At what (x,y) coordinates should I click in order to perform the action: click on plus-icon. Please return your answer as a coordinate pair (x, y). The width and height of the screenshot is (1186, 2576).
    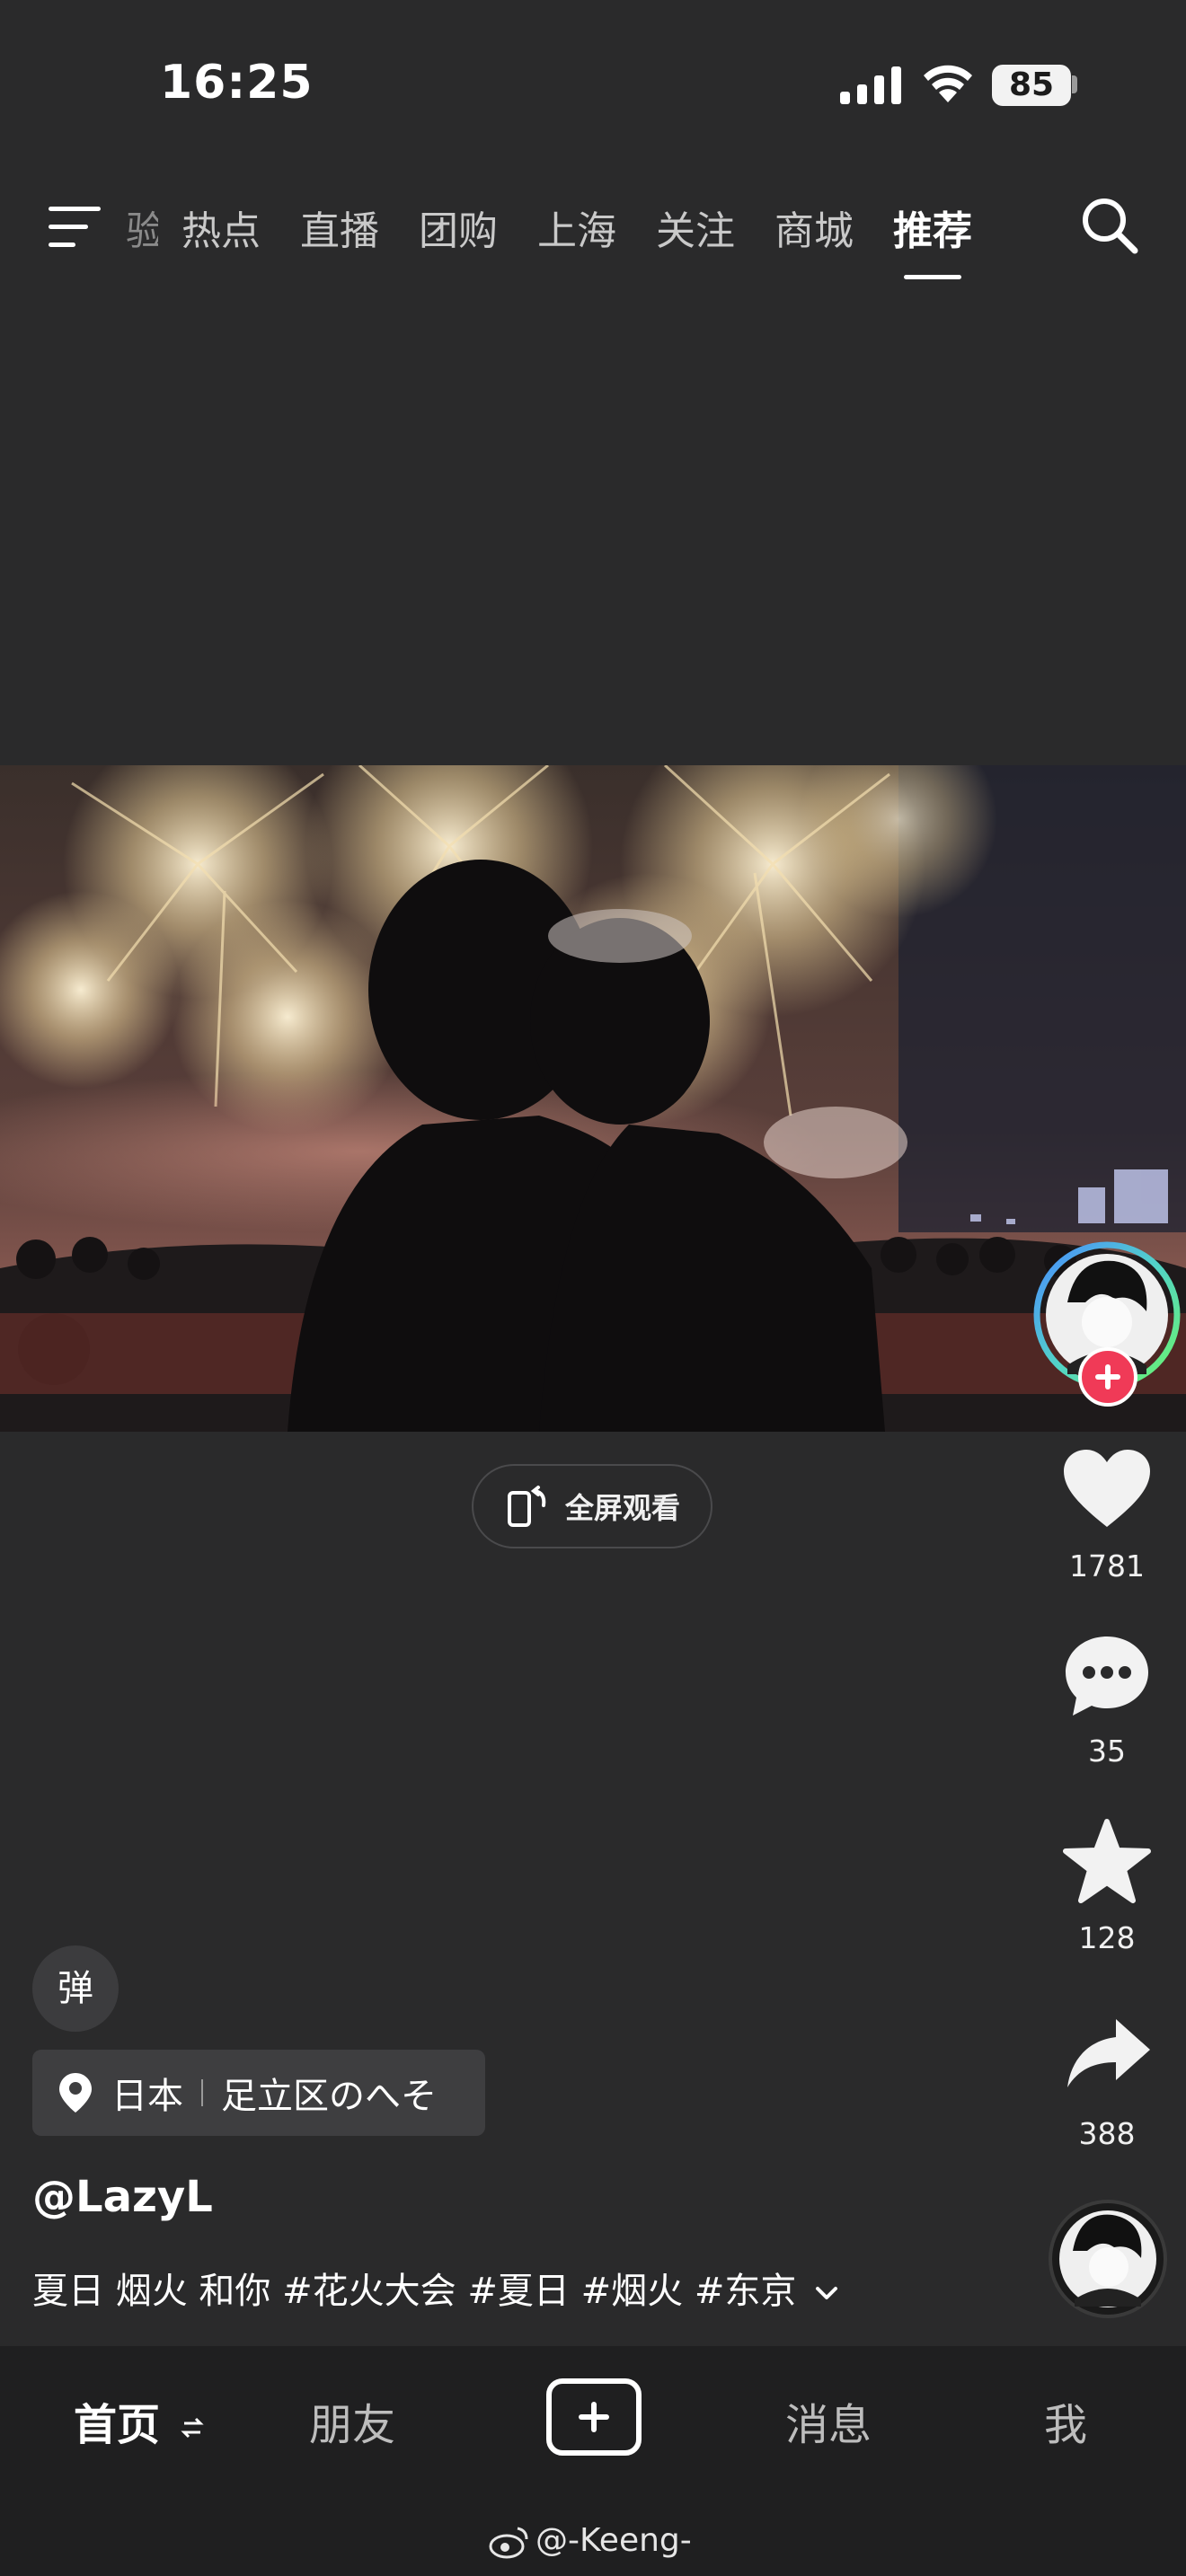
    Looking at the image, I should click on (594, 2417).